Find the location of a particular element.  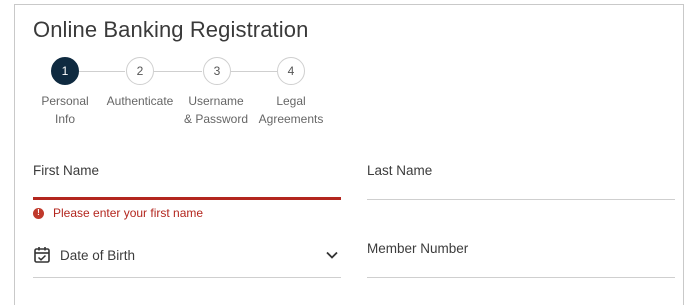

member-number-label: Member Number is located at coordinates (418, 248).